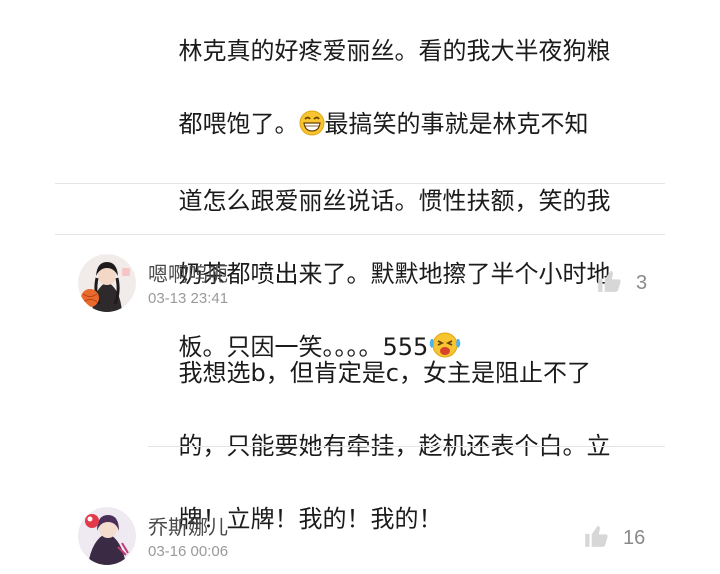 This screenshot has height=574, width=720. I want to click on username: 嗯啊呜呃, so click(188, 272).